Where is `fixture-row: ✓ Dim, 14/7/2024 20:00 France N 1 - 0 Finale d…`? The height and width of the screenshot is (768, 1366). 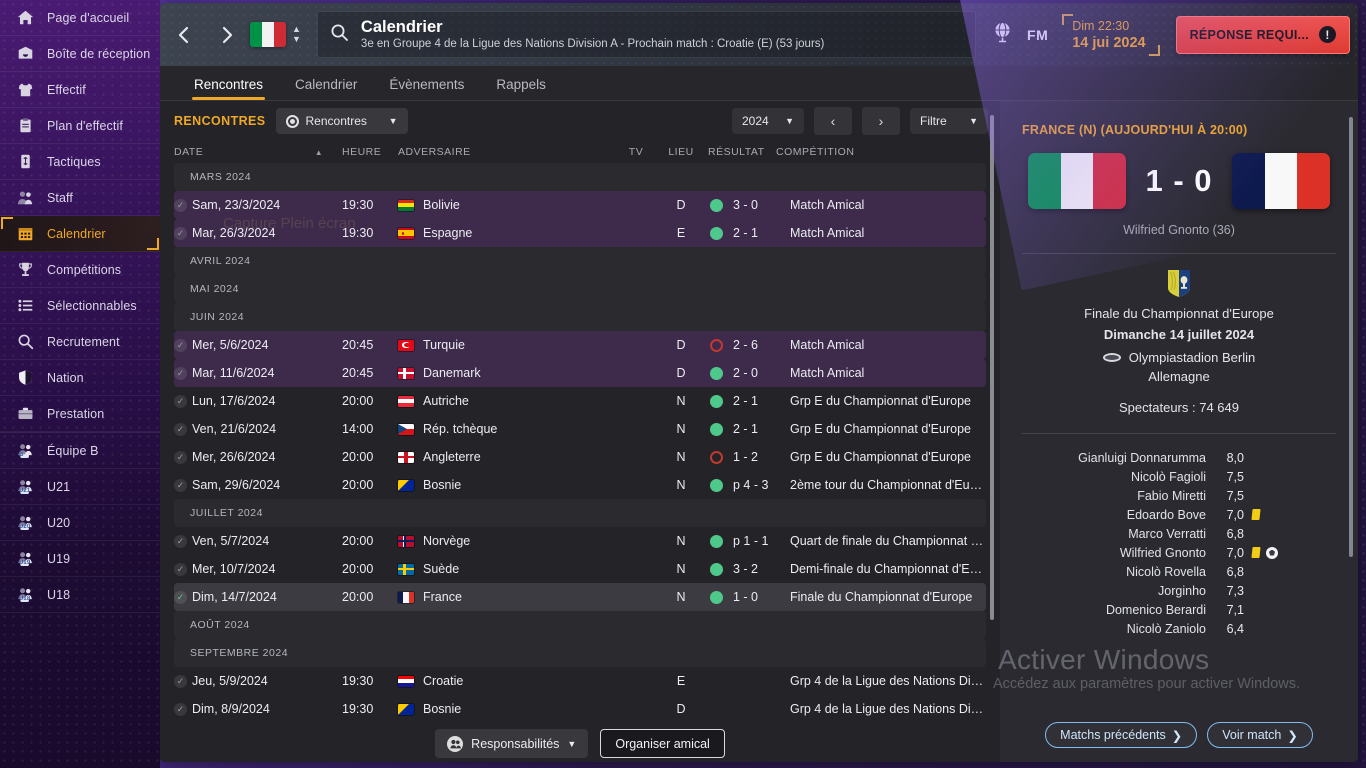
fixture-row: ✓ Dim, 14/7/2024 20:00 France N 1 - 0 Finale d… is located at coordinates (580, 597).